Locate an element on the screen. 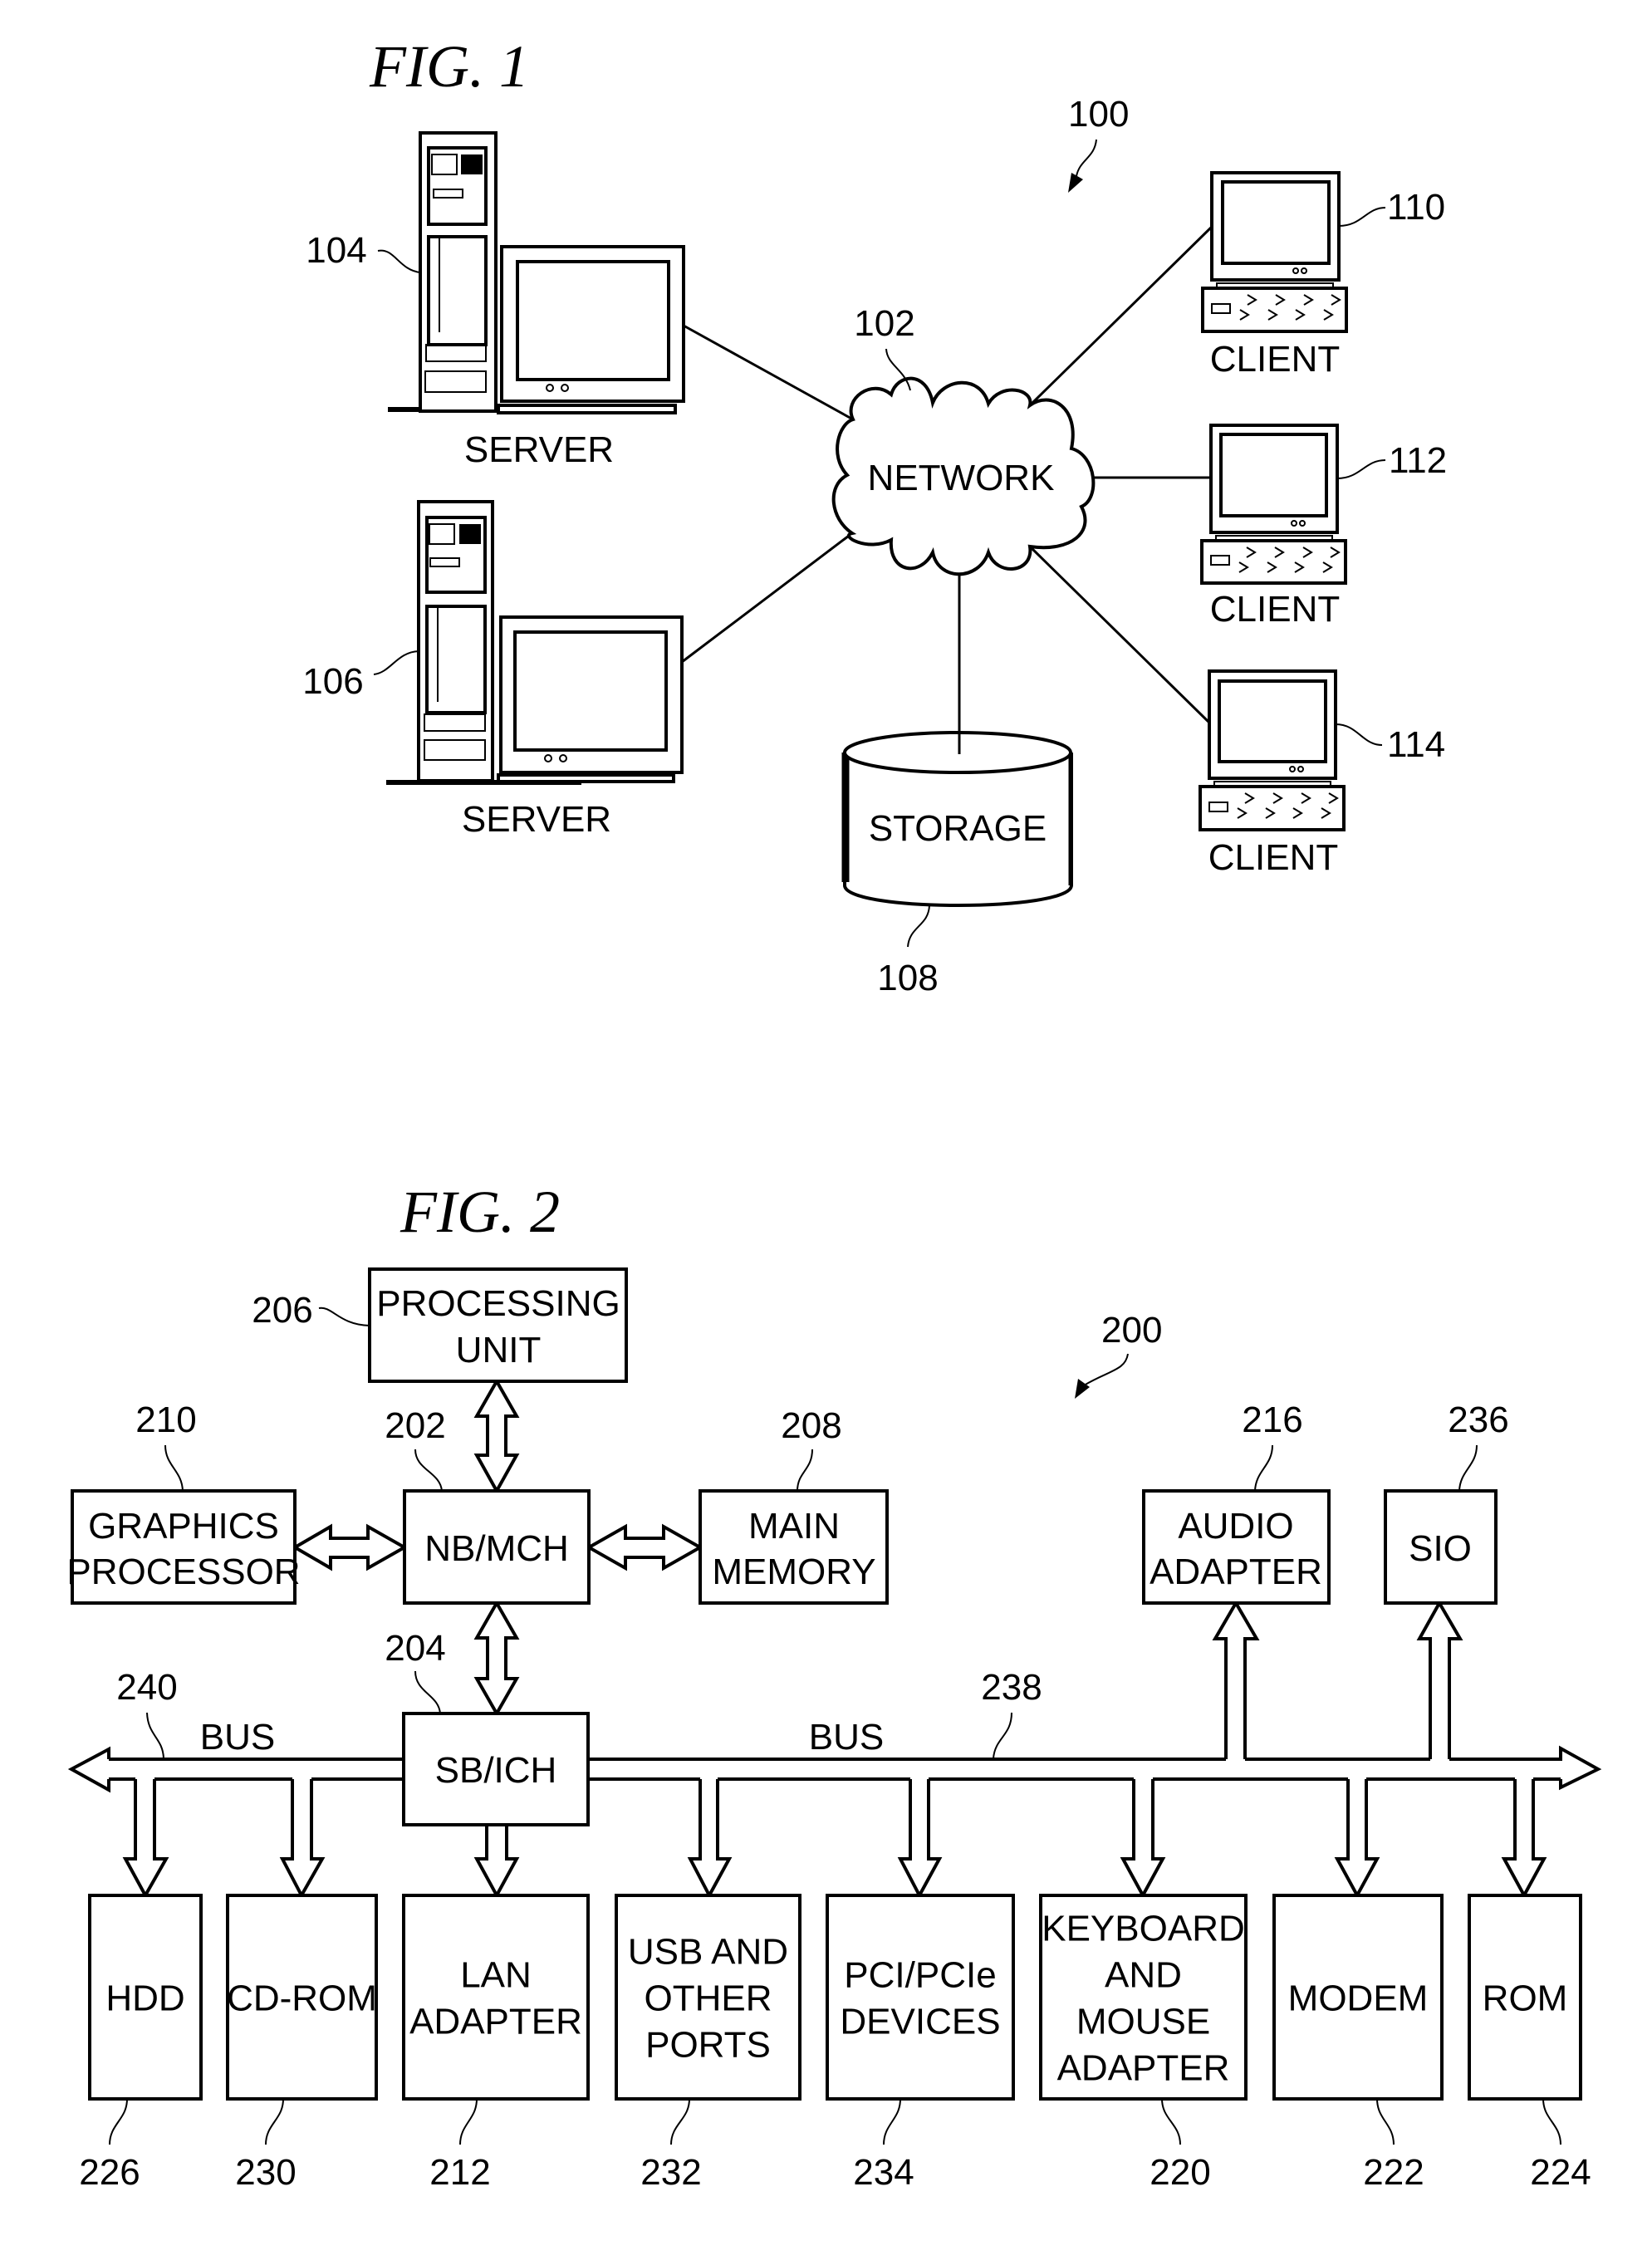 The image size is (1652, 2265). graphics-nb-double-arrow is located at coordinates (350, 1547).